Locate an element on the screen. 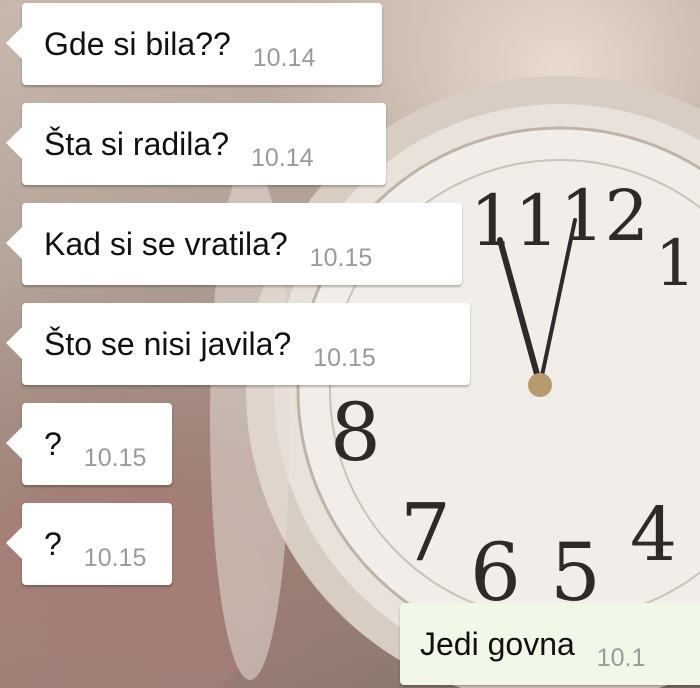 The width and height of the screenshot is (700, 688). message-text: Jedi govna is located at coordinates (497, 644).